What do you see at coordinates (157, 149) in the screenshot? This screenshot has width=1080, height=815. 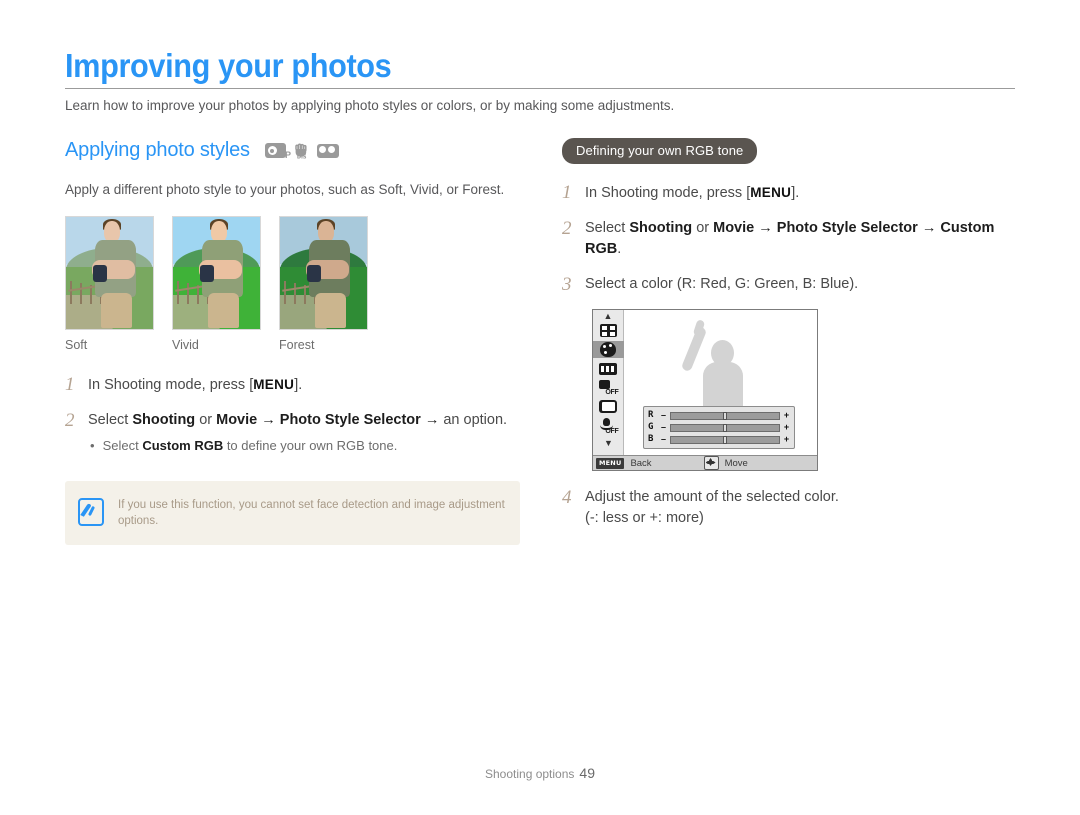 I see `section-heading-label: Applying photo styles` at bounding box center [157, 149].